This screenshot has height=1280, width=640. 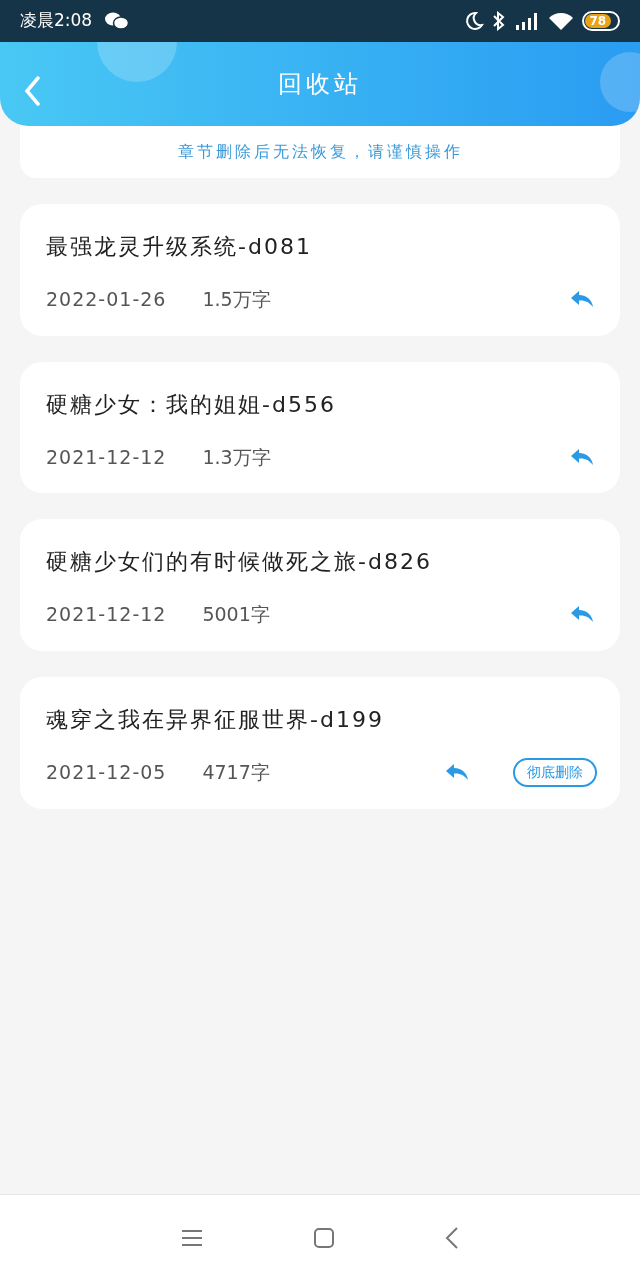 What do you see at coordinates (239, 562) in the screenshot?
I see `chapter-title: 硬糖少女们的有时候做死之旅-d826` at bounding box center [239, 562].